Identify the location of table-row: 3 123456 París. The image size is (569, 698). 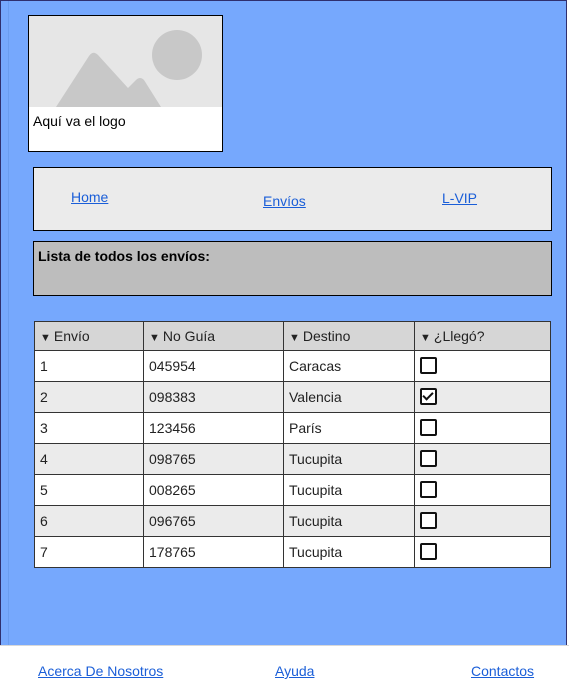
(292, 428).